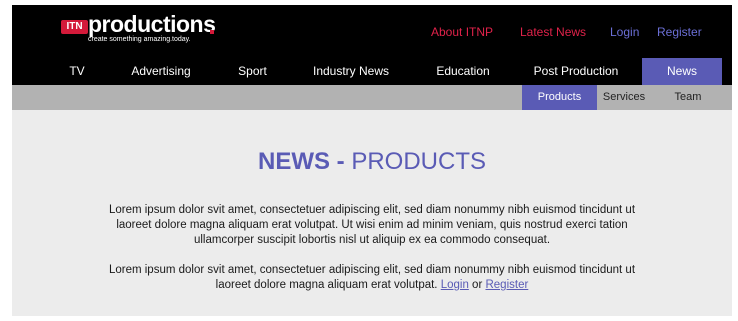  What do you see at coordinates (415, 161) in the screenshot?
I see `page-title-subsection: PRODUCTS` at bounding box center [415, 161].